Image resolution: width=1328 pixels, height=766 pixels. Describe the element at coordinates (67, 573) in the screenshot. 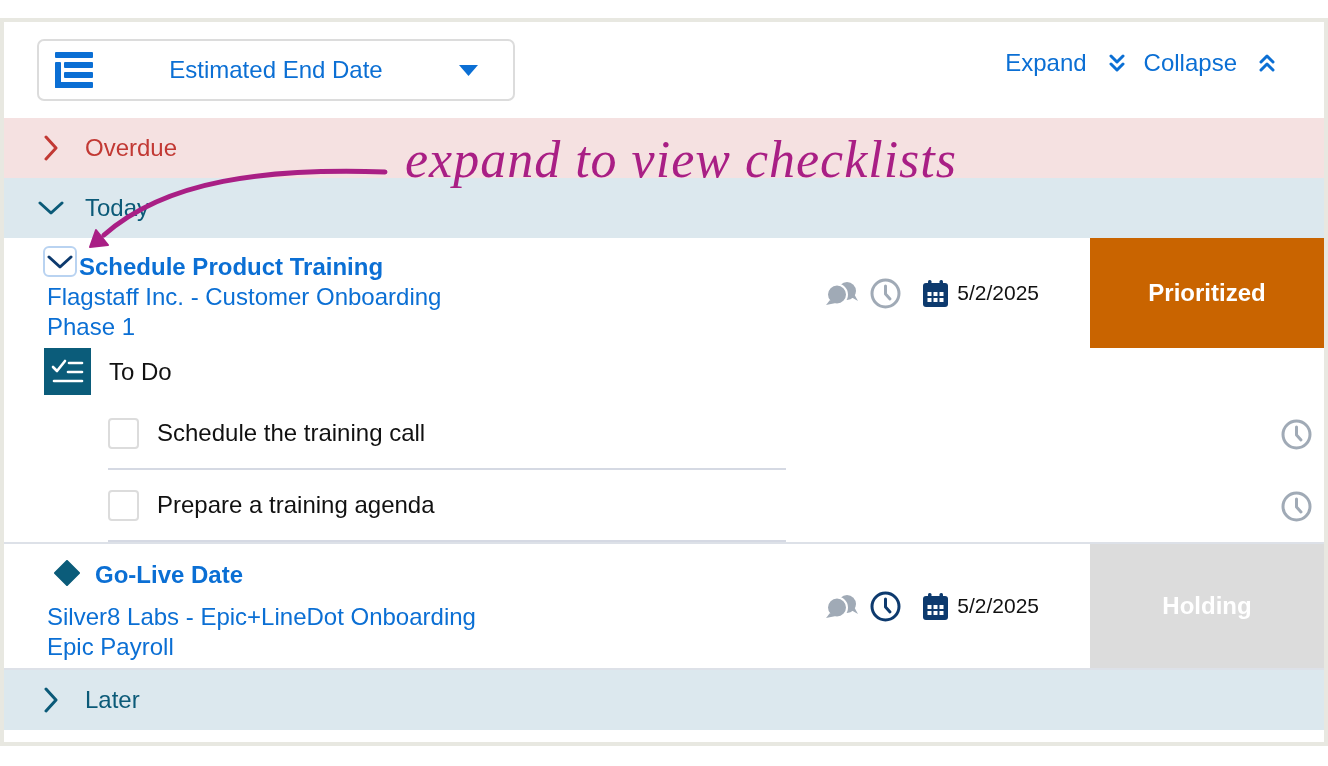

I see `diamond-icon` at that location.